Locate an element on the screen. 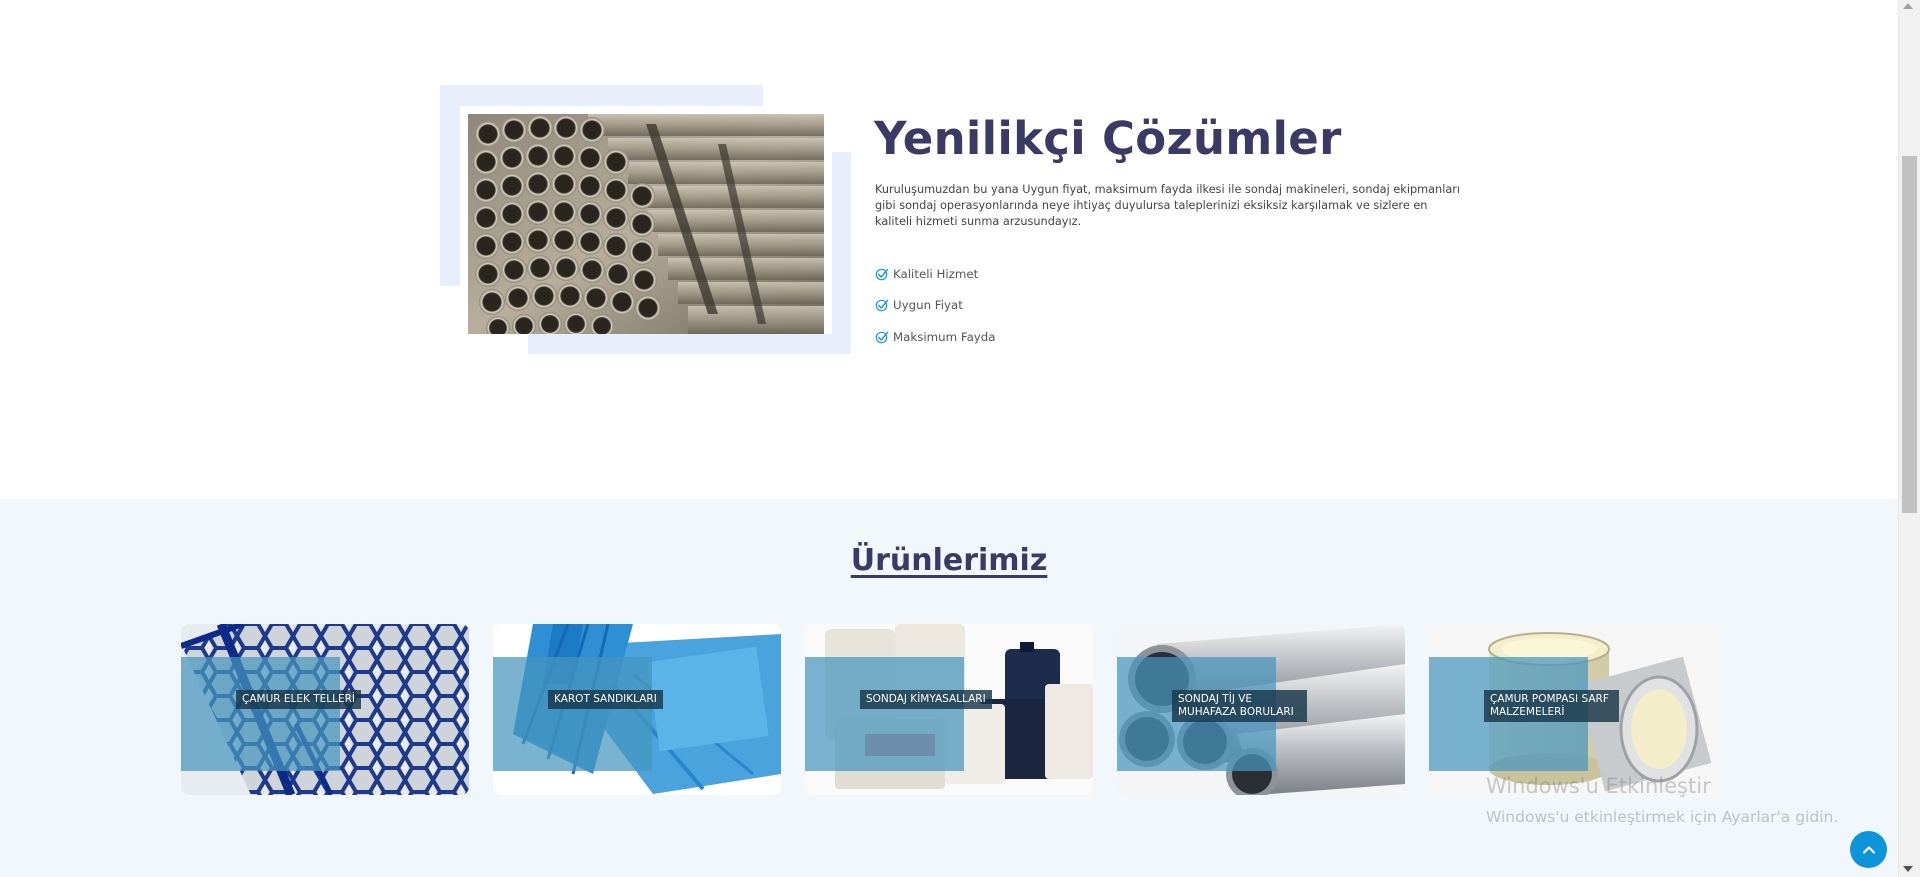 This screenshot has height=877, width=1920. steel-pipes-image is located at coordinates (646, 224).